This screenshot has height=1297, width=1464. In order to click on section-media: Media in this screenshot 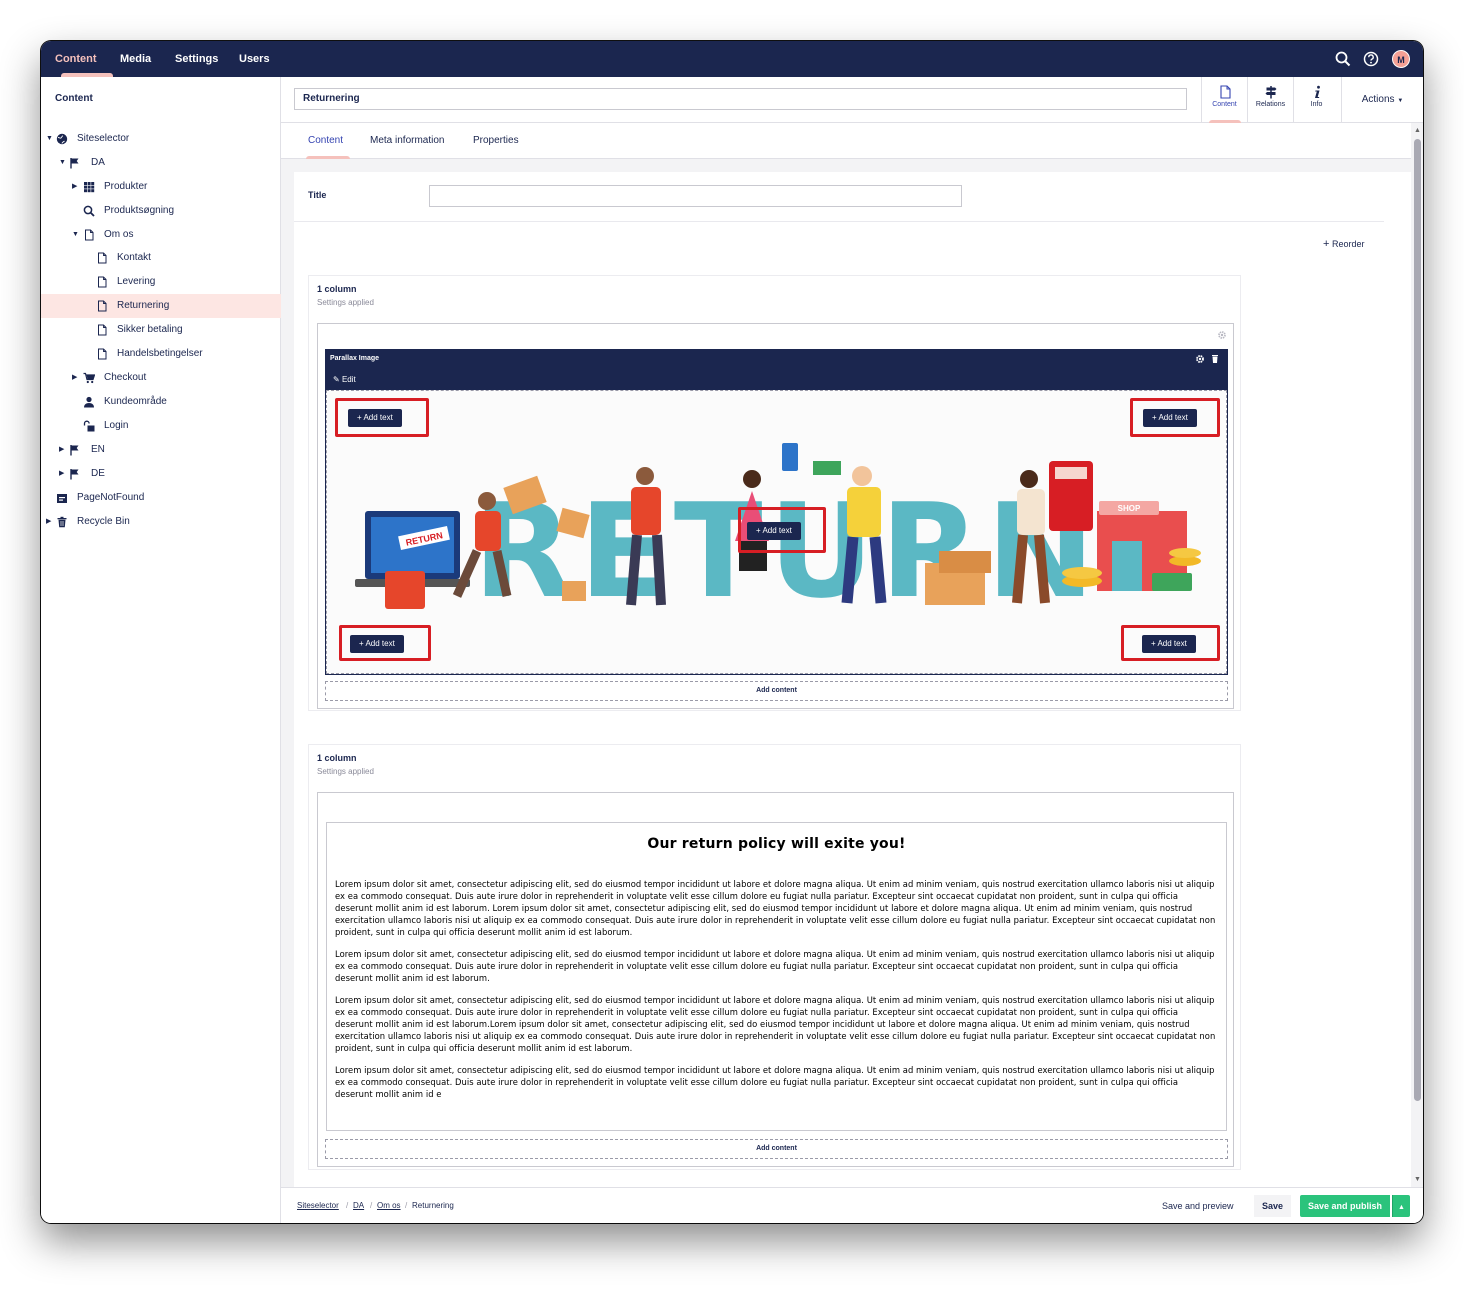, I will do `click(135, 59)`.